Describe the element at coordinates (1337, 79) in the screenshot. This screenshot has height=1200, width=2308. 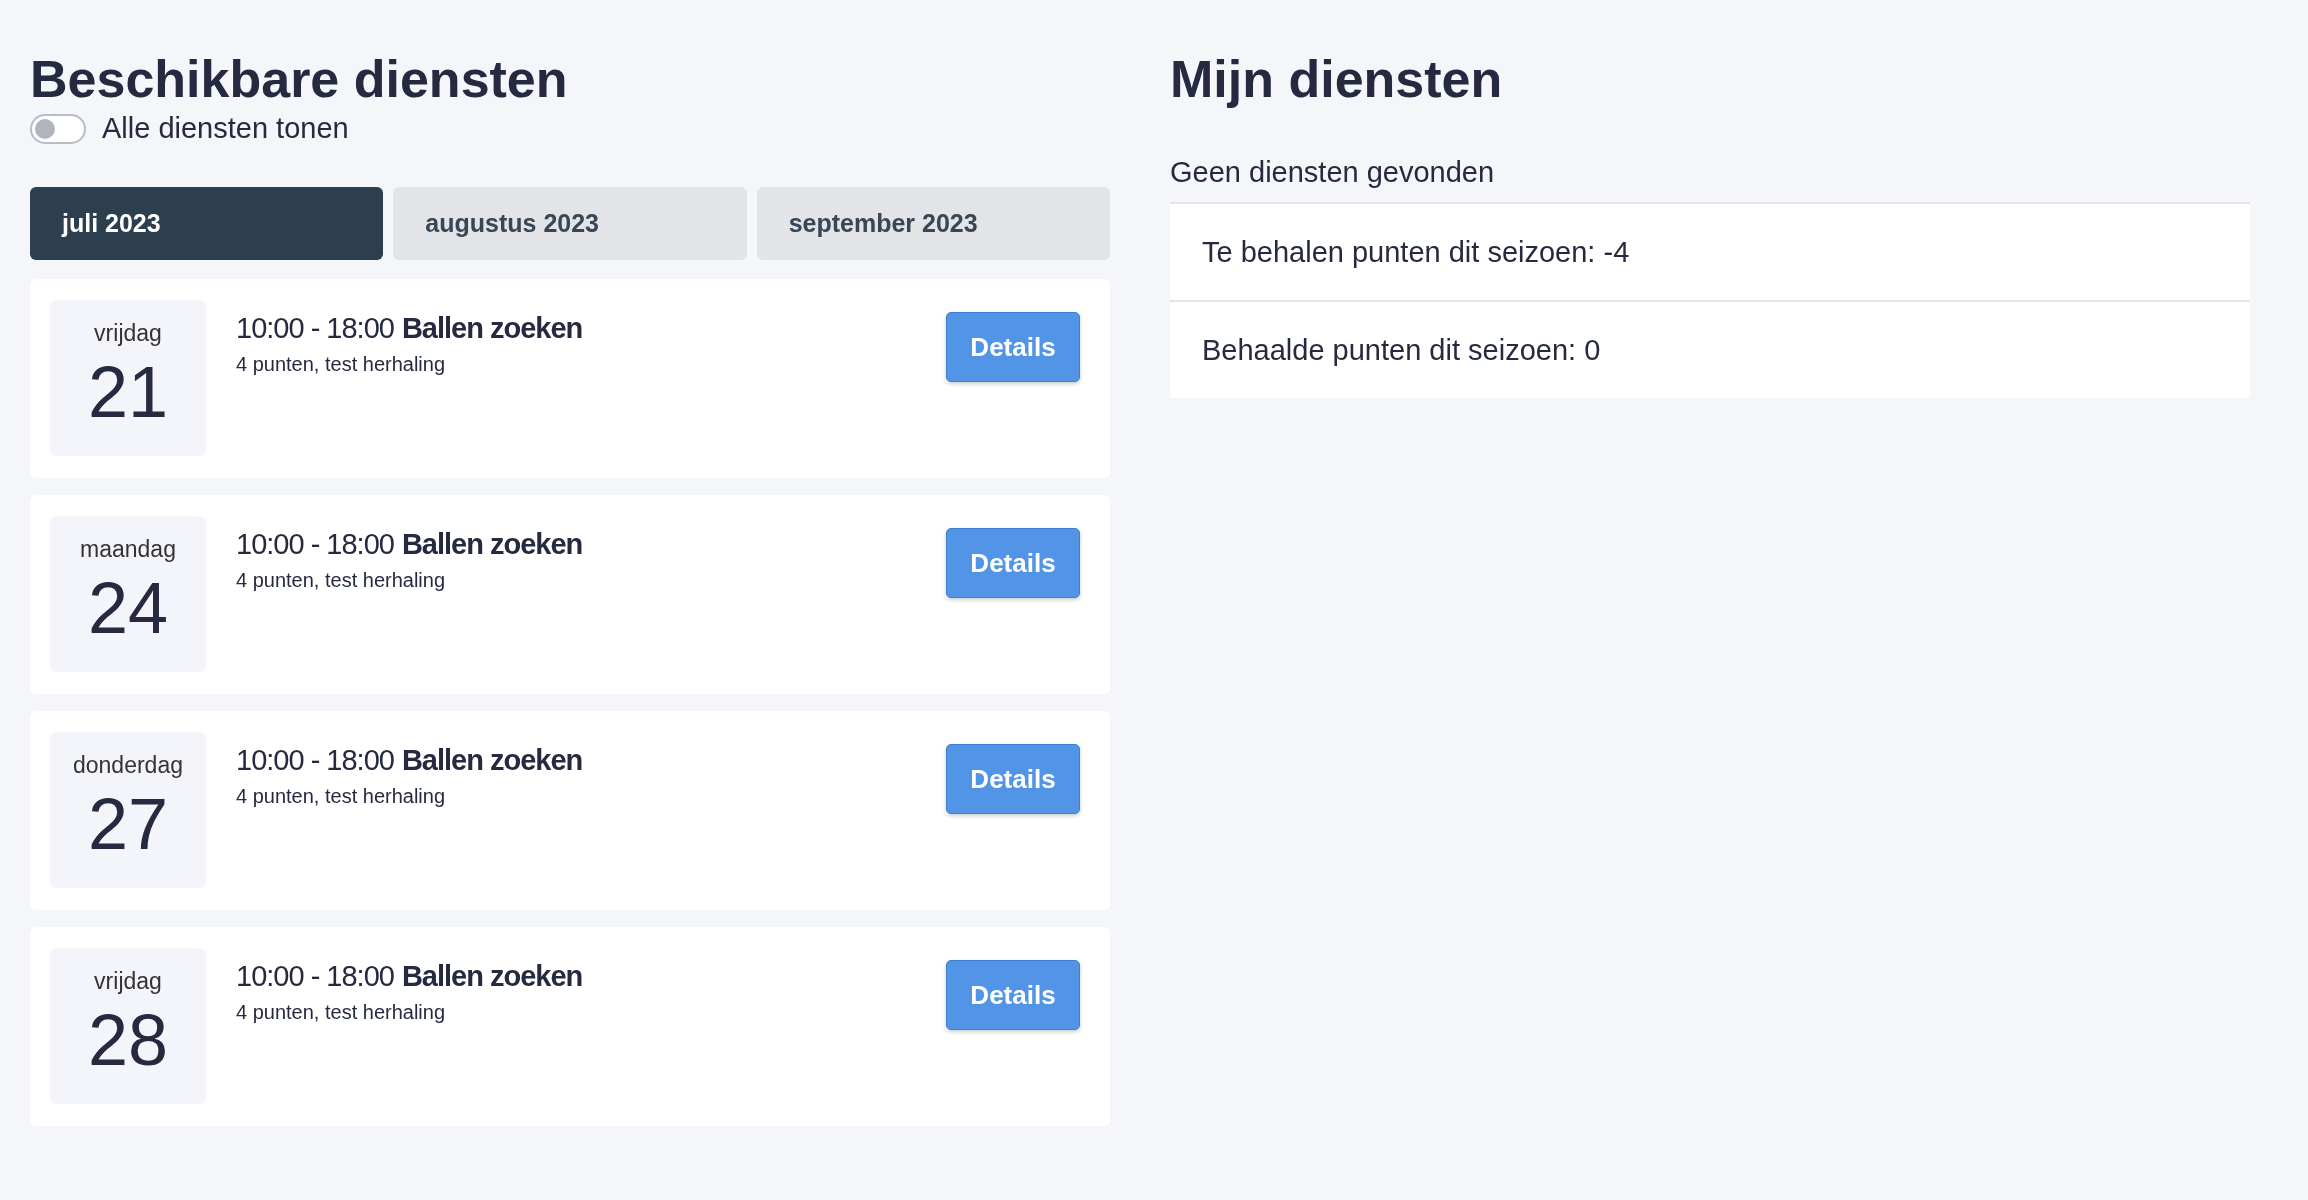
I see `section-title: Mijn diensten` at that location.